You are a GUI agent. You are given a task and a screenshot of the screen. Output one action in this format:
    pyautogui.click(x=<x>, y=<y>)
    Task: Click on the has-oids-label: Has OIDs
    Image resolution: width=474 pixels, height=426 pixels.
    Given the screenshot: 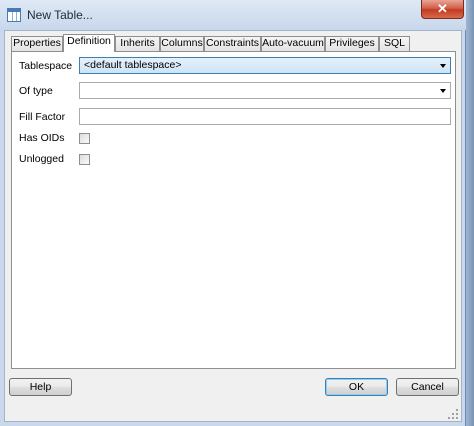 What is the action you would take?
    pyautogui.click(x=42, y=138)
    